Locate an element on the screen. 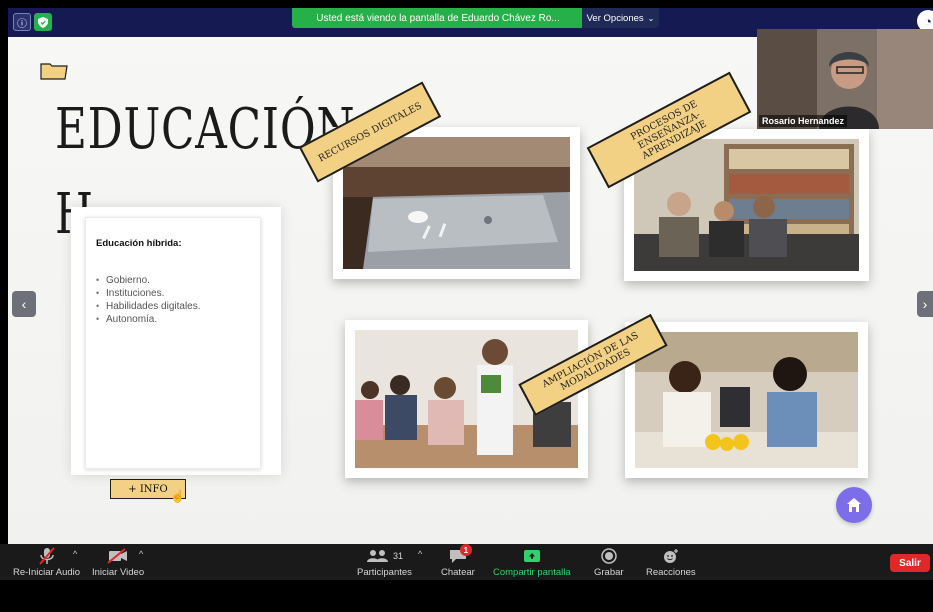 The width and height of the screenshot is (933, 612). next-slide-button: › is located at coordinates (925, 304).